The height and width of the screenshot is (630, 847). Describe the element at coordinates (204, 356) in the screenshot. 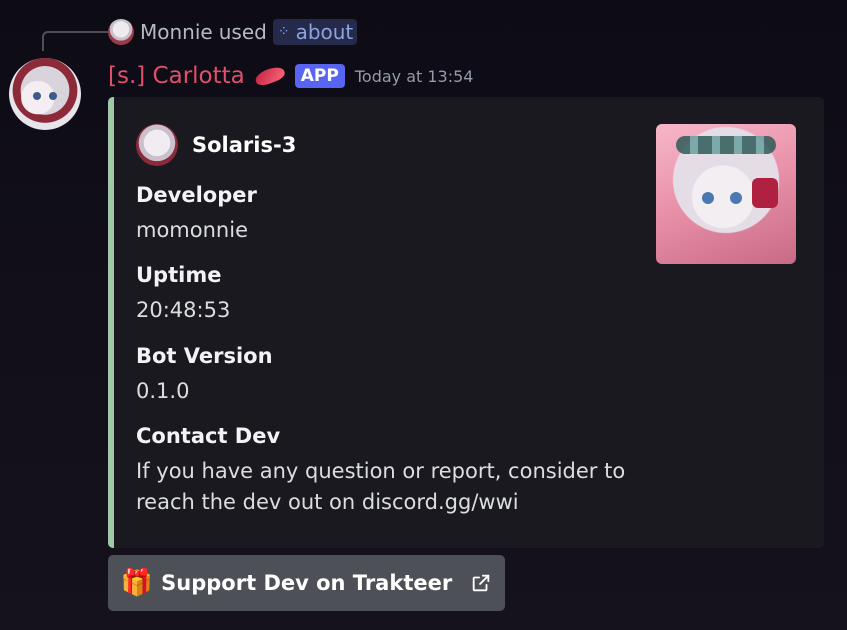

I see `field-name: Bot Version` at that location.